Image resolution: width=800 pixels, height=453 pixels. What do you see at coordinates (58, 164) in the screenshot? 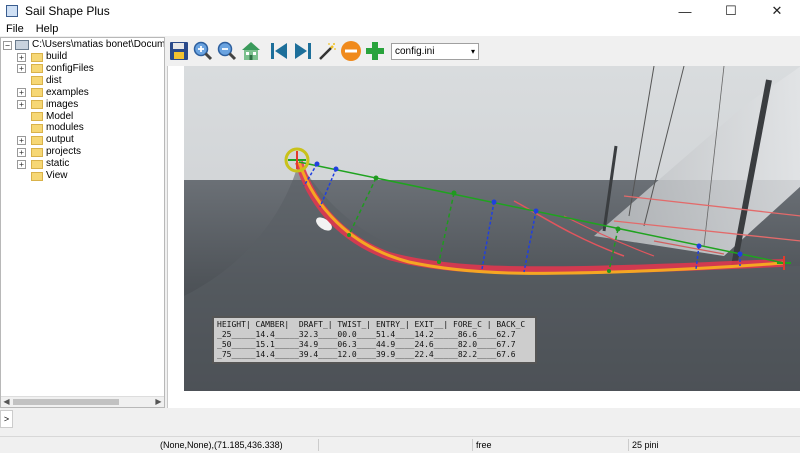
I see `tree-item-label: static` at bounding box center [58, 164].